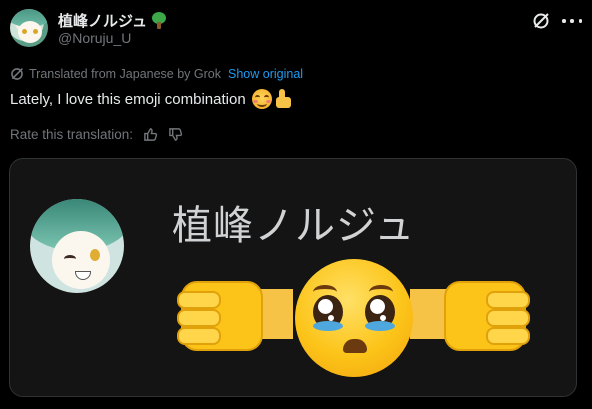 The height and width of the screenshot is (409, 592). What do you see at coordinates (125, 74) in the screenshot?
I see `translation-notice-text: Translated from Japanese by Grok` at bounding box center [125, 74].